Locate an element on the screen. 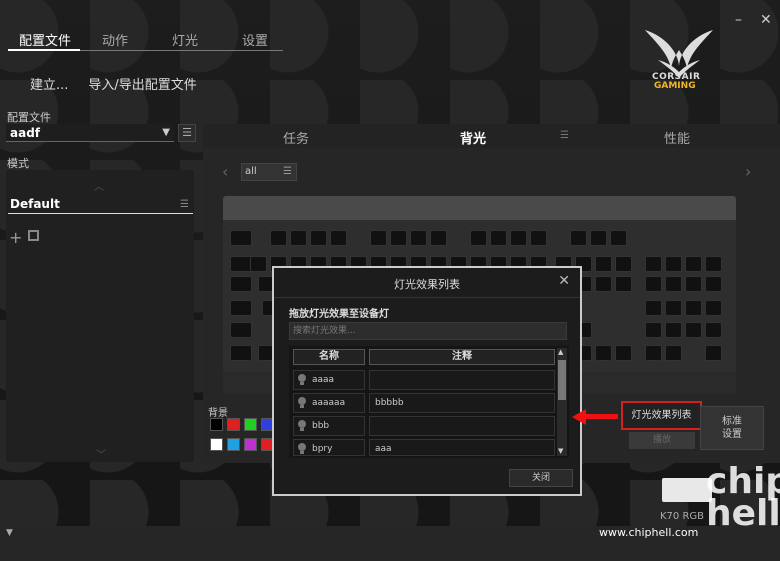  profile-dropdown: aadf ▼ is located at coordinates (90, 133).